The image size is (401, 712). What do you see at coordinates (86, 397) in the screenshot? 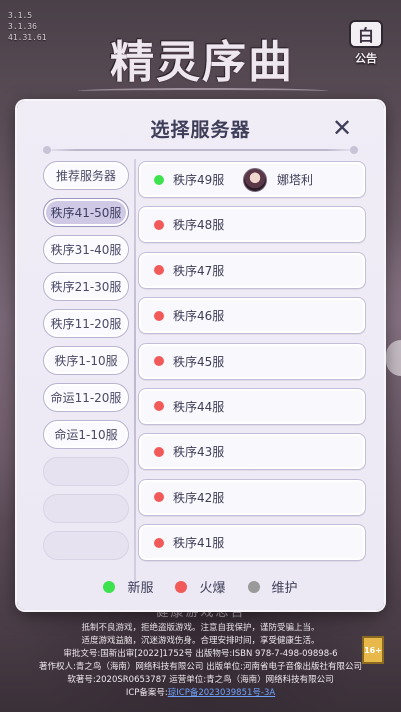
I see `server-category-tab: 命运11-20服` at bounding box center [86, 397].